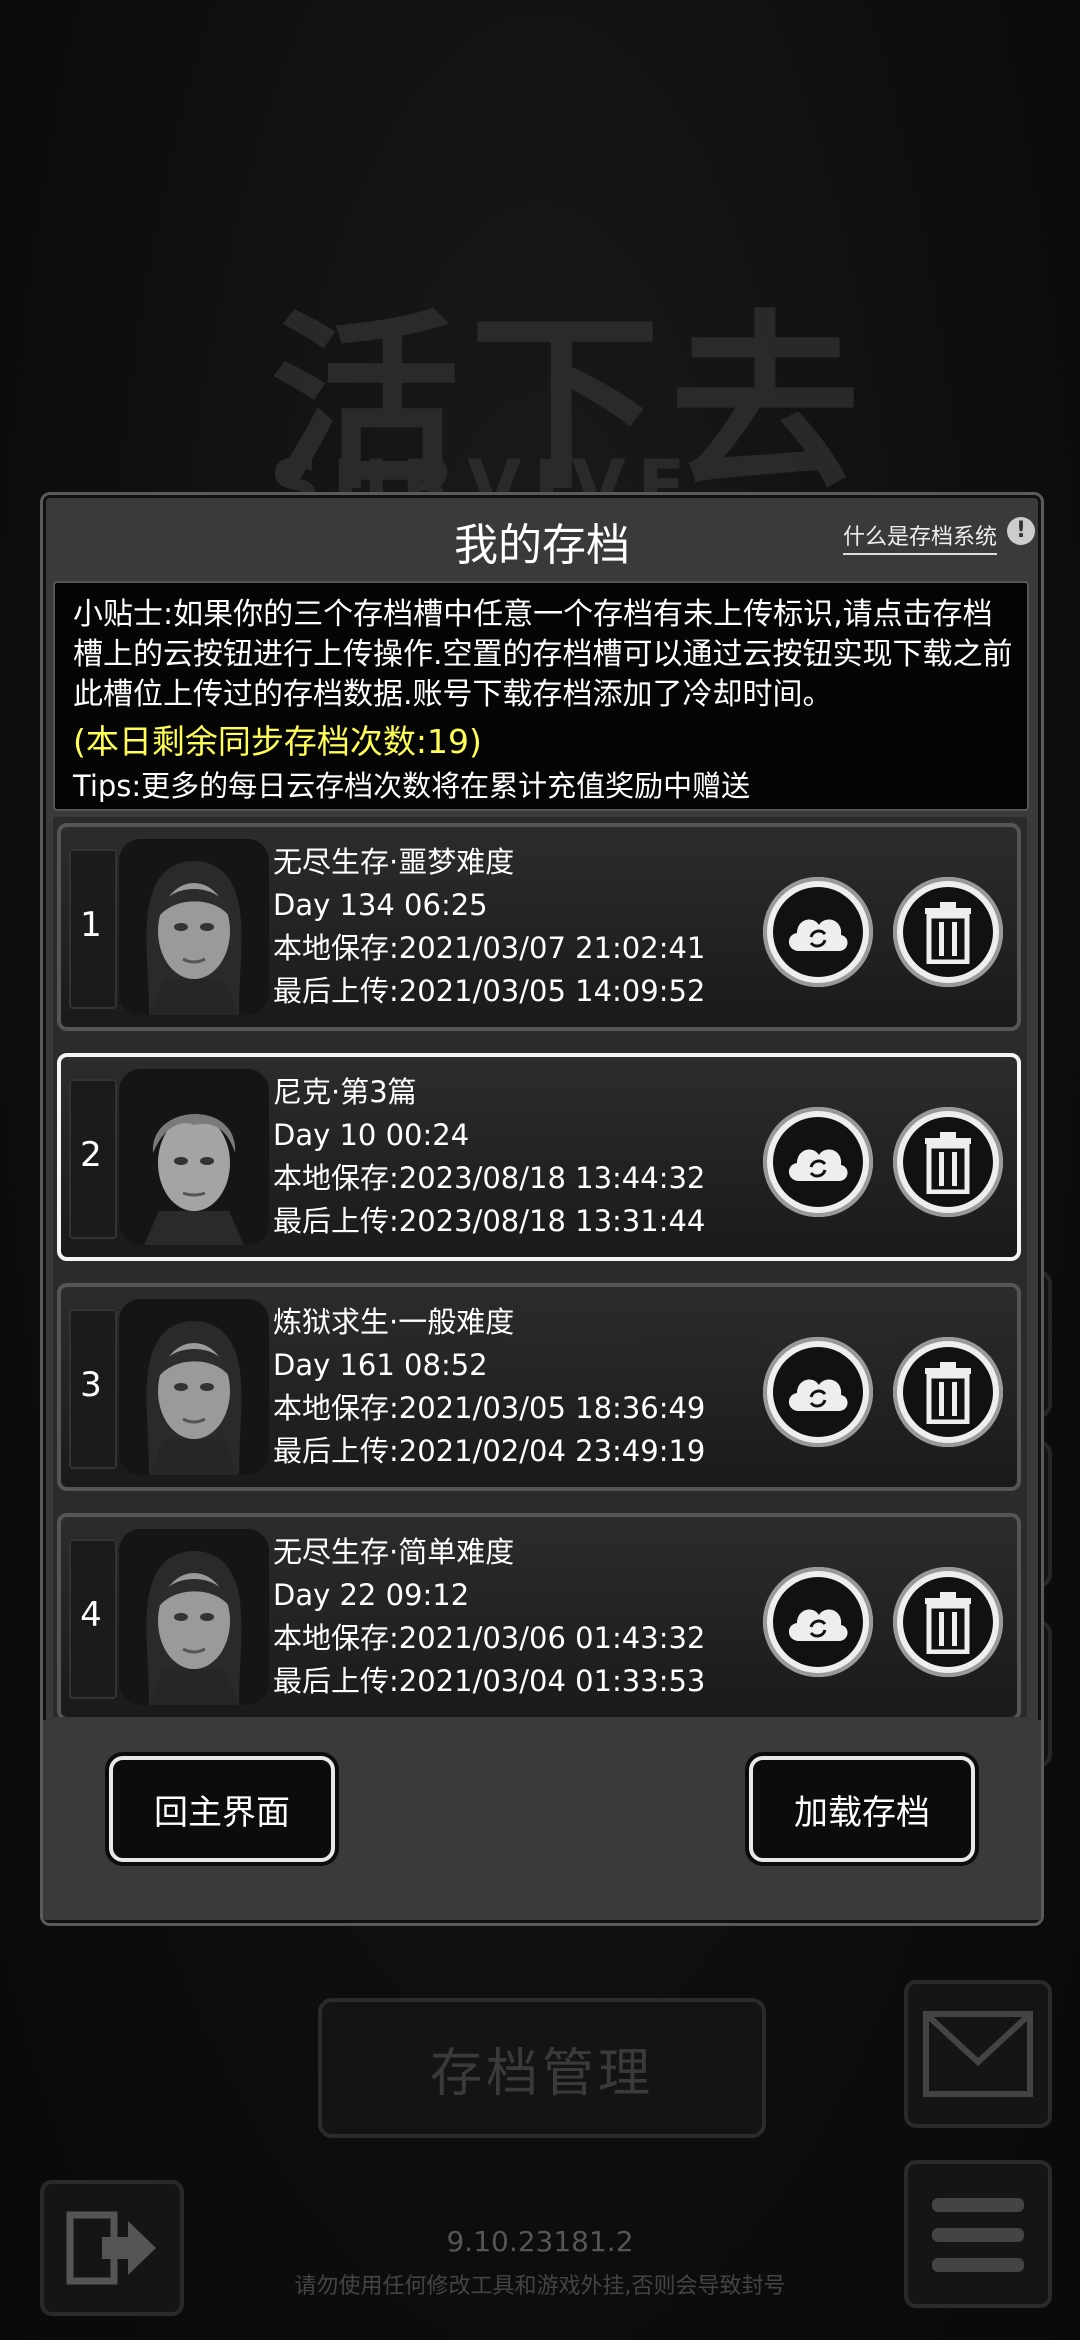 The height and width of the screenshot is (2340, 1080). Describe the element at coordinates (394, 862) in the screenshot. I see `slot-mode: 无尽生存·噩梦难度` at that location.